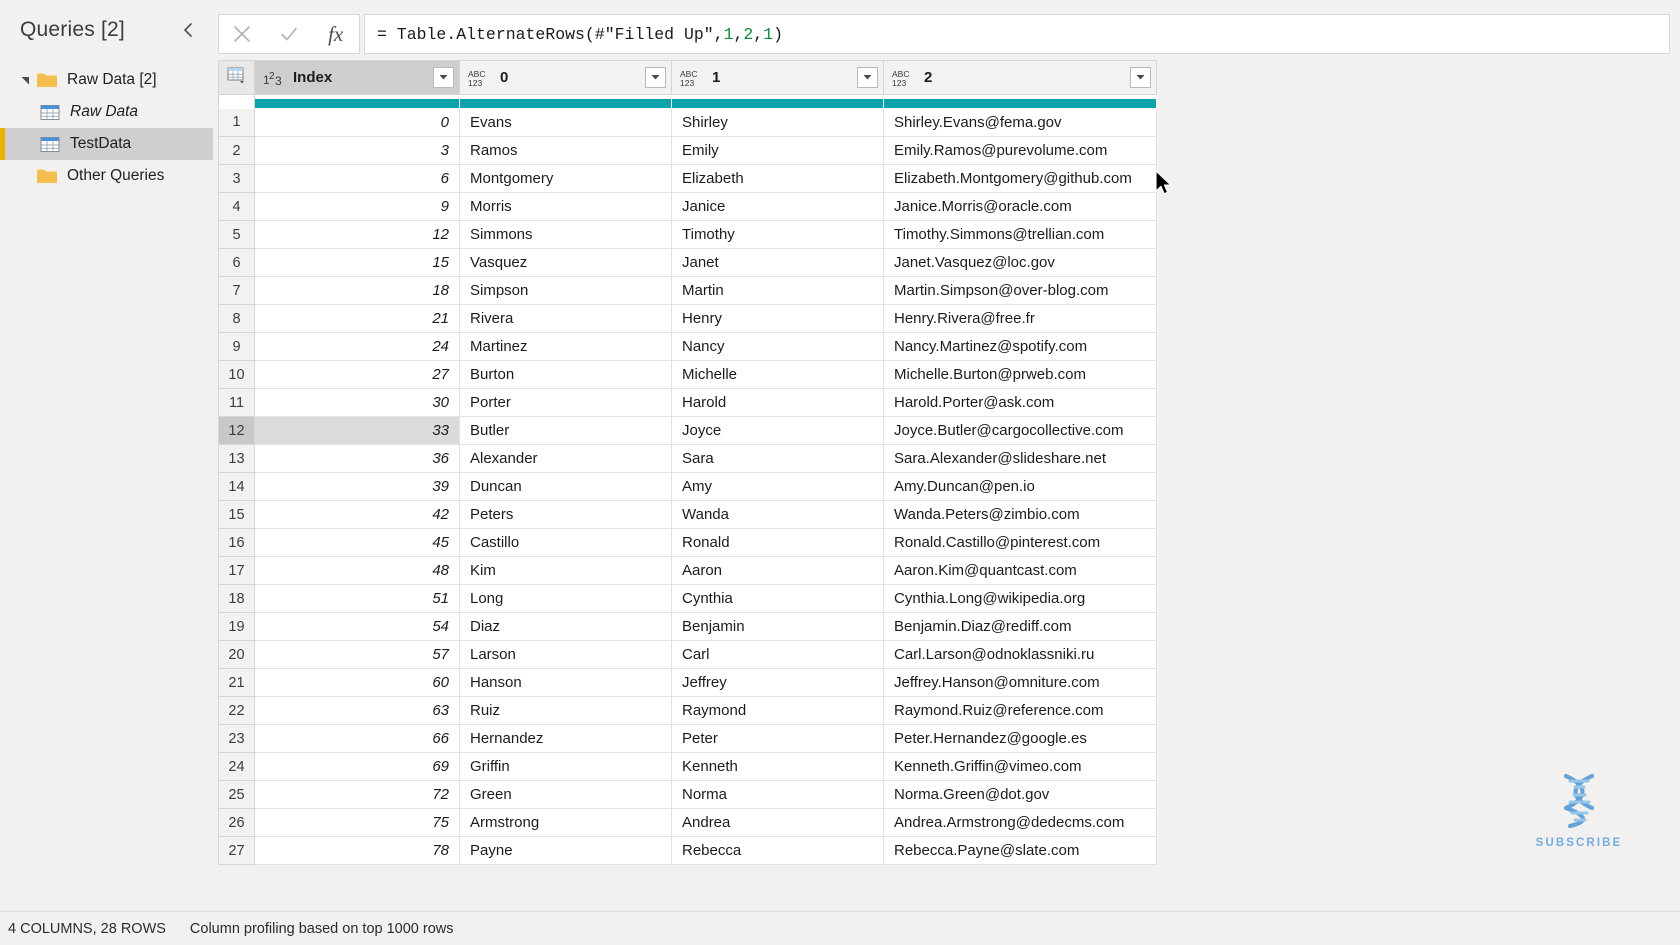 The image size is (1680, 945). What do you see at coordinates (357, 598) in the screenshot?
I see `cell-index: 51` at bounding box center [357, 598].